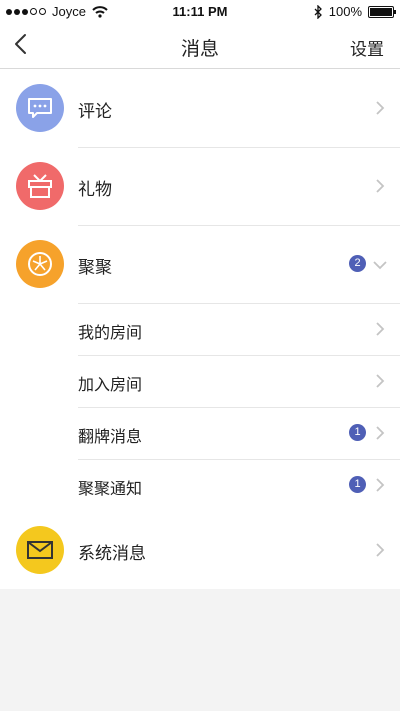 Image resolution: width=400 pixels, height=711 pixels. I want to click on item-label: 聚聚, so click(95, 268).